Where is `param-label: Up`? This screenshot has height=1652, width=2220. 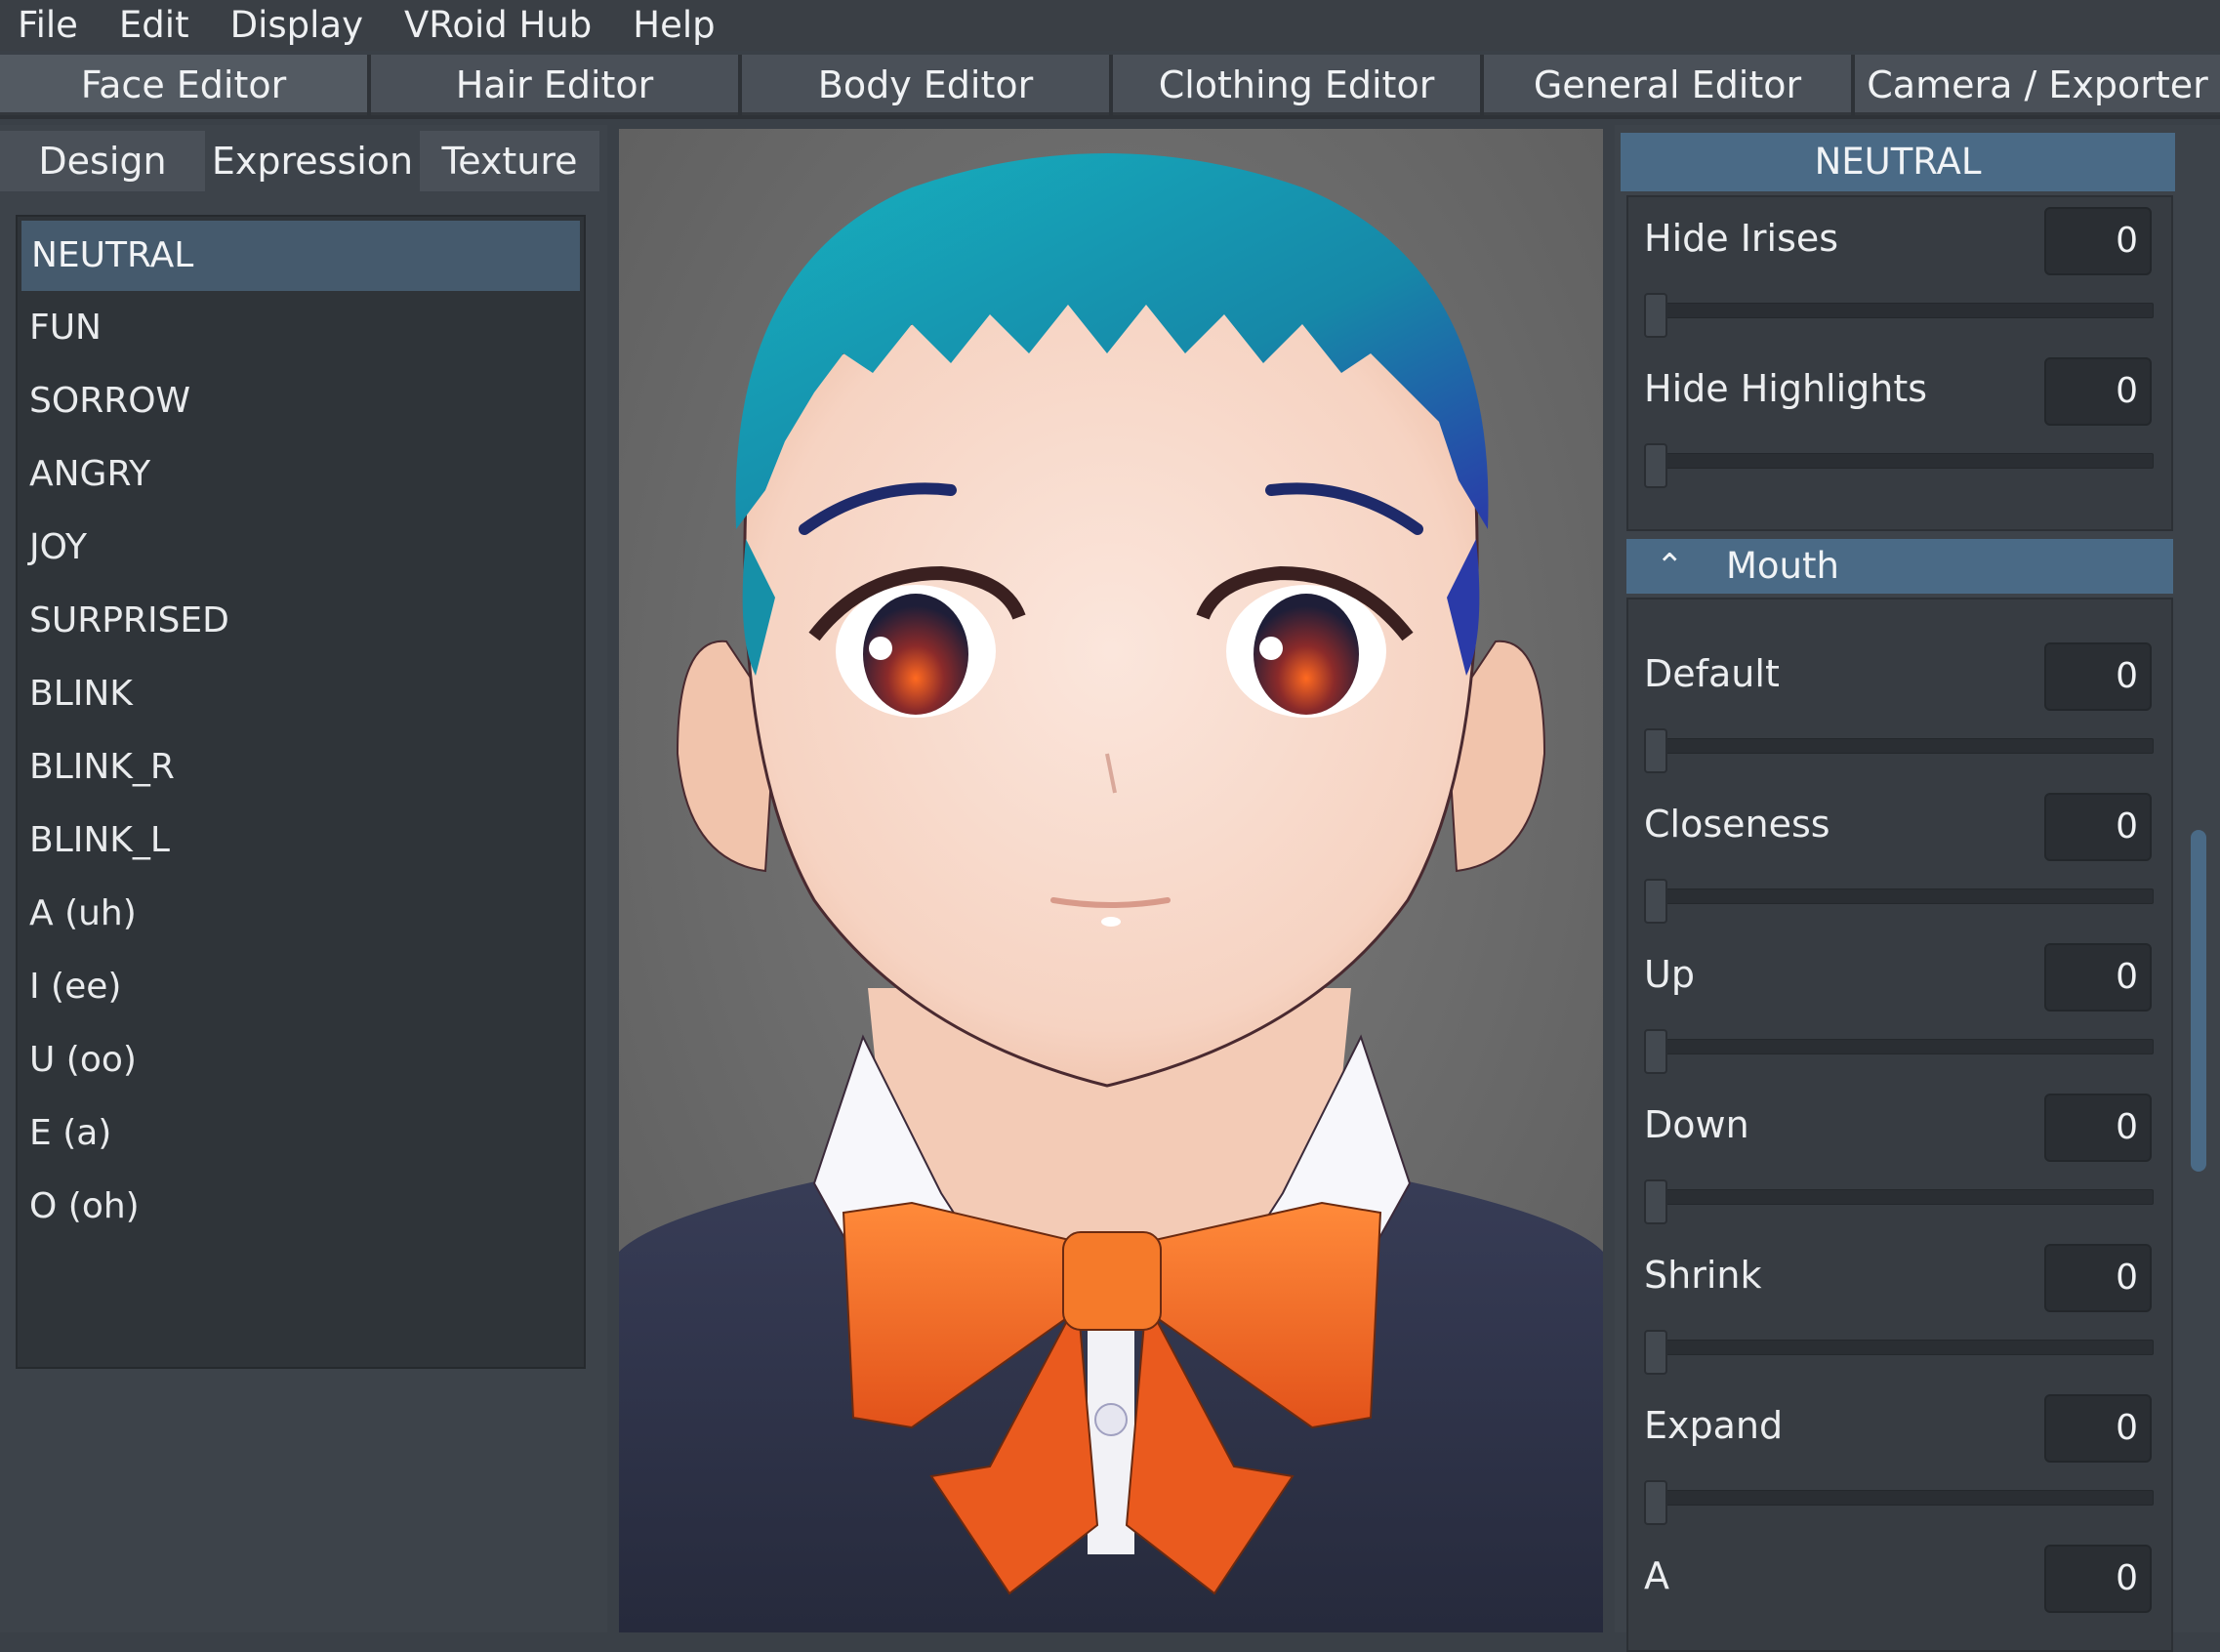
param-label: Up is located at coordinates (1669, 974).